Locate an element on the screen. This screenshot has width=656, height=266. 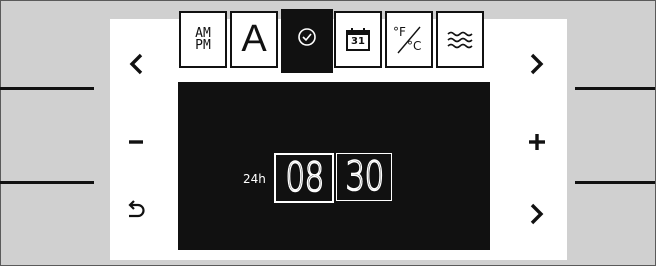
steam-icon is located at coordinates (460, 39).